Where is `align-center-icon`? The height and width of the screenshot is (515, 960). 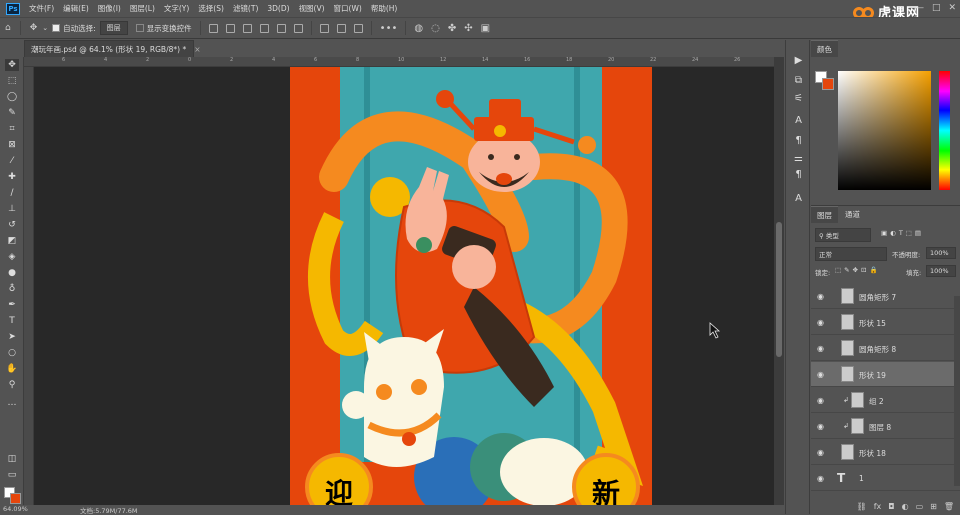 align-center-icon is located at coordinates (230, 28).